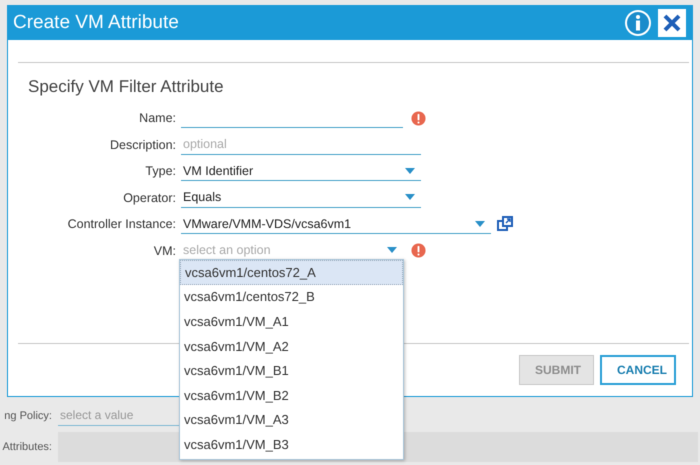  What do you see at coordinates (96, 23) in the screenshot?
I see `dialog-title: Create VM Attribute` at bounding box center [96, 23].